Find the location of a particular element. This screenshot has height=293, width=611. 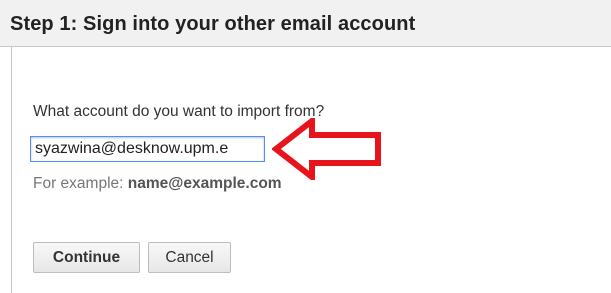

content-left-border is located at coordinates (11, 170).